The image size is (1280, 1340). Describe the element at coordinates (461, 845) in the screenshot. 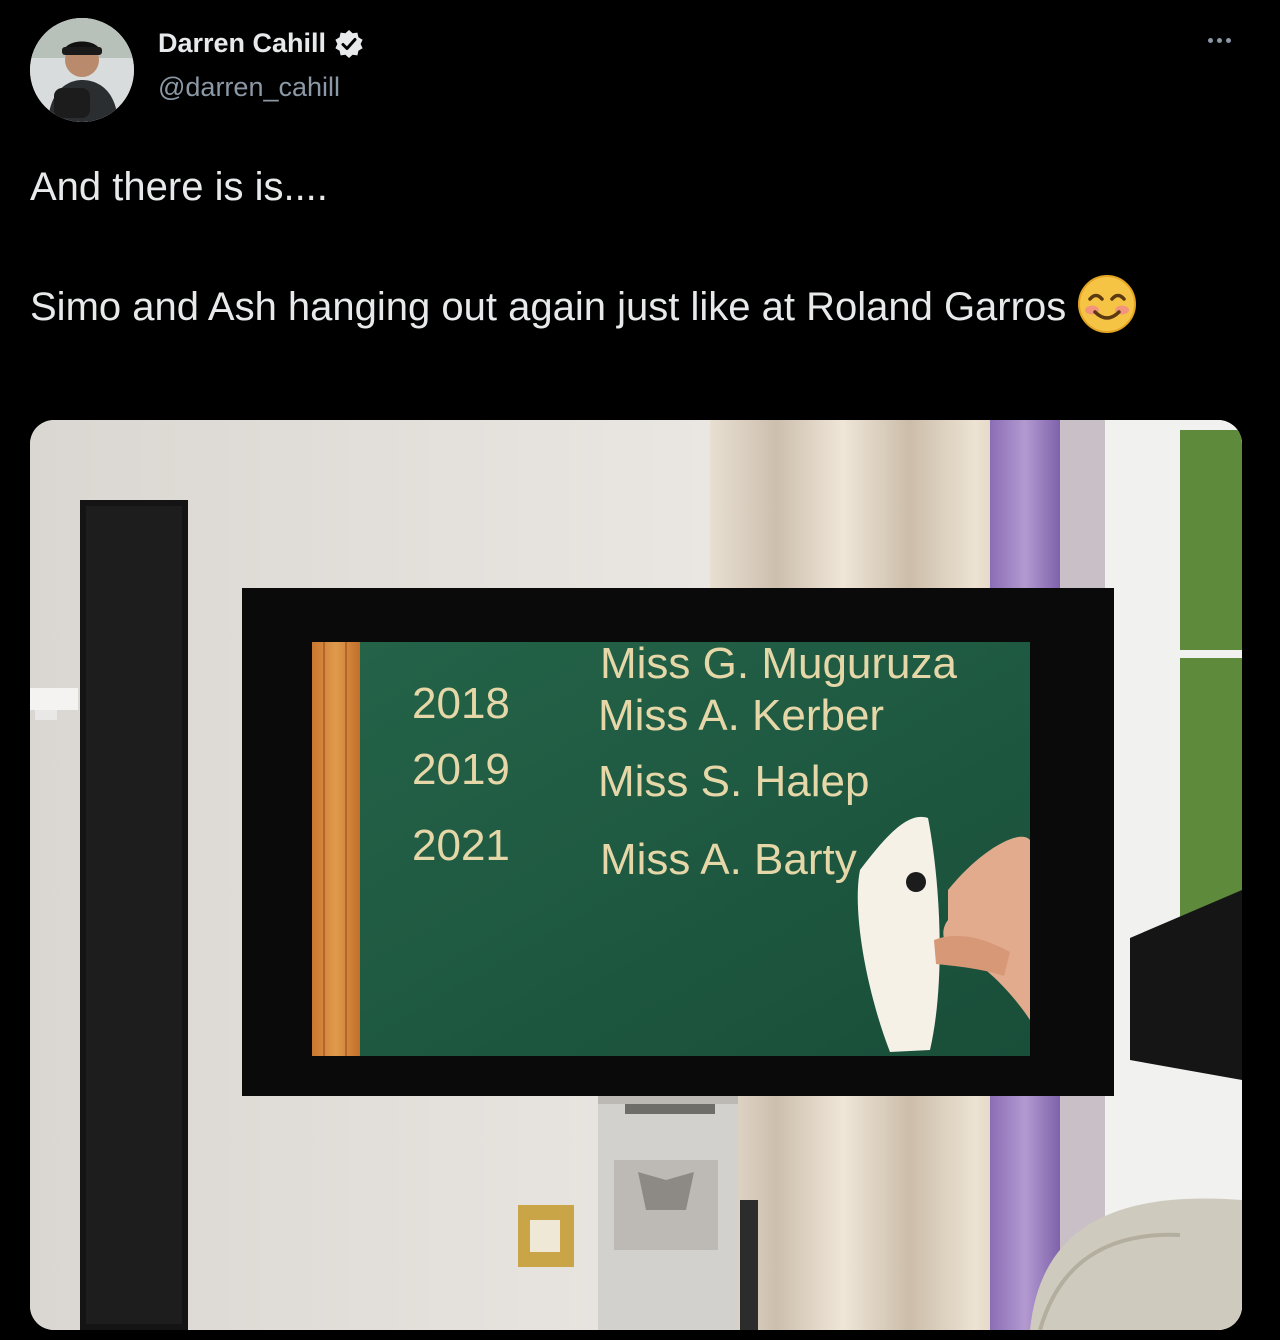

I see `board-year: 2021` at that location.